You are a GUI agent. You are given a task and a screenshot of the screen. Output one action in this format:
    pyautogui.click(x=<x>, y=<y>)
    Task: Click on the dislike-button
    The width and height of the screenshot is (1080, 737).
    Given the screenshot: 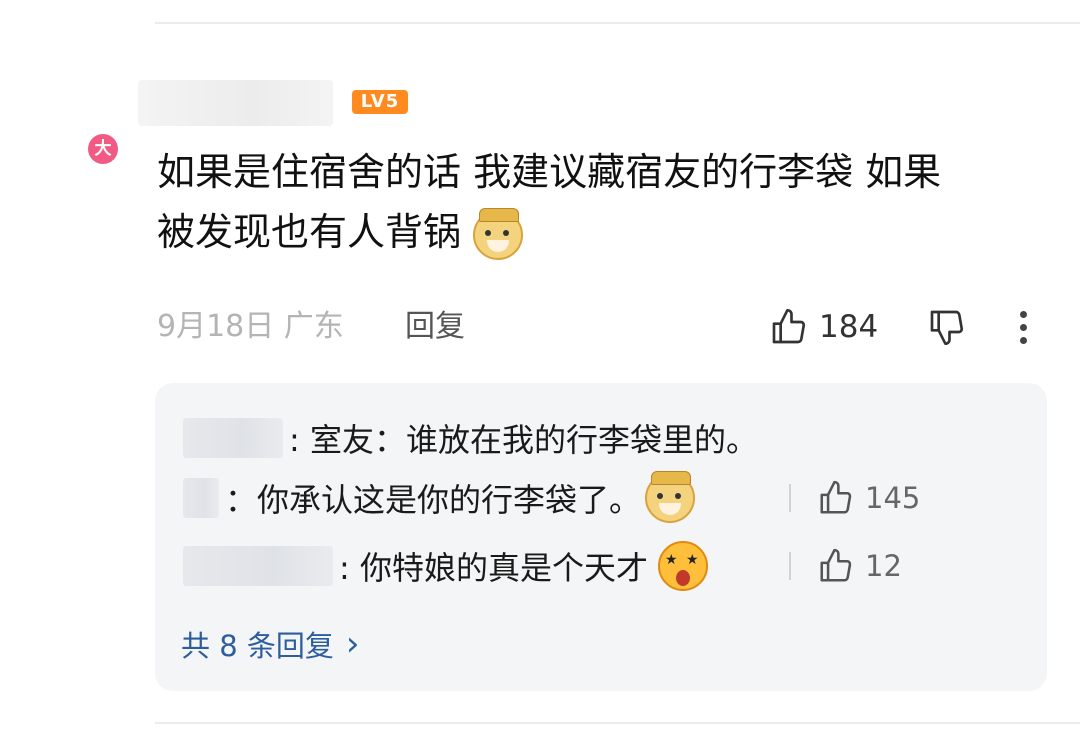 What is the action you would take?
    pyautogui.click(x=947, y=329)
    